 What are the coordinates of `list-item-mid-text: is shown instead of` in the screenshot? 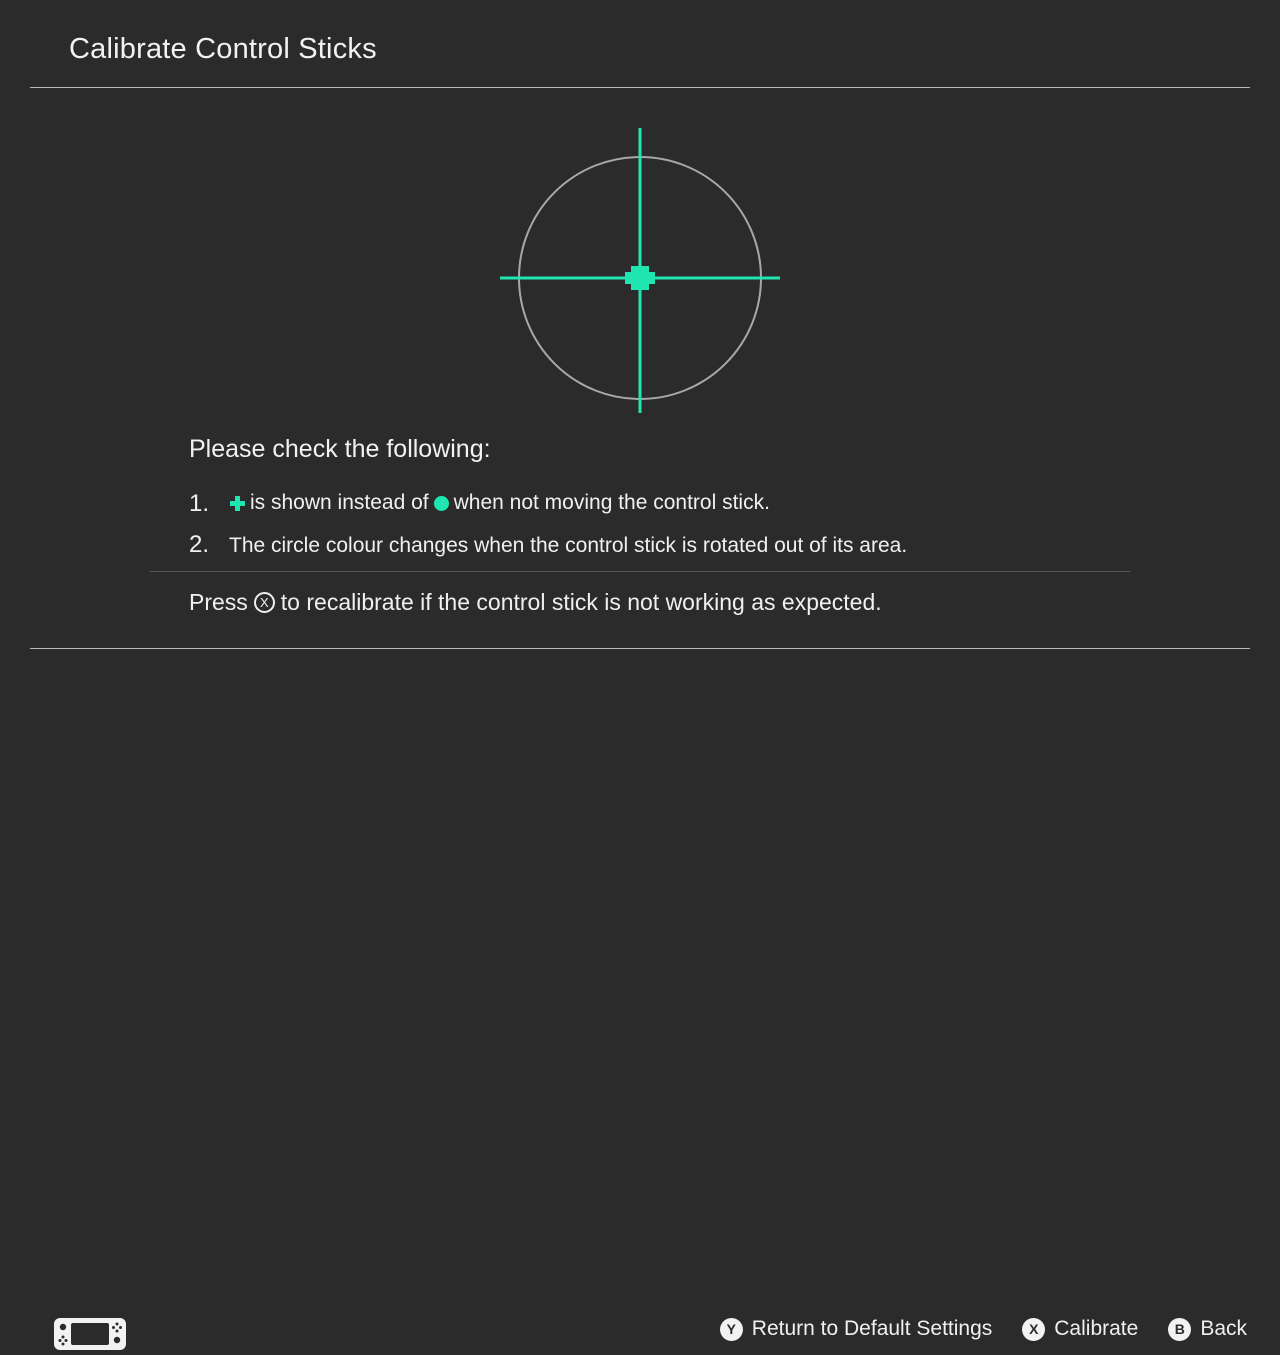 It's located at (339, 502).